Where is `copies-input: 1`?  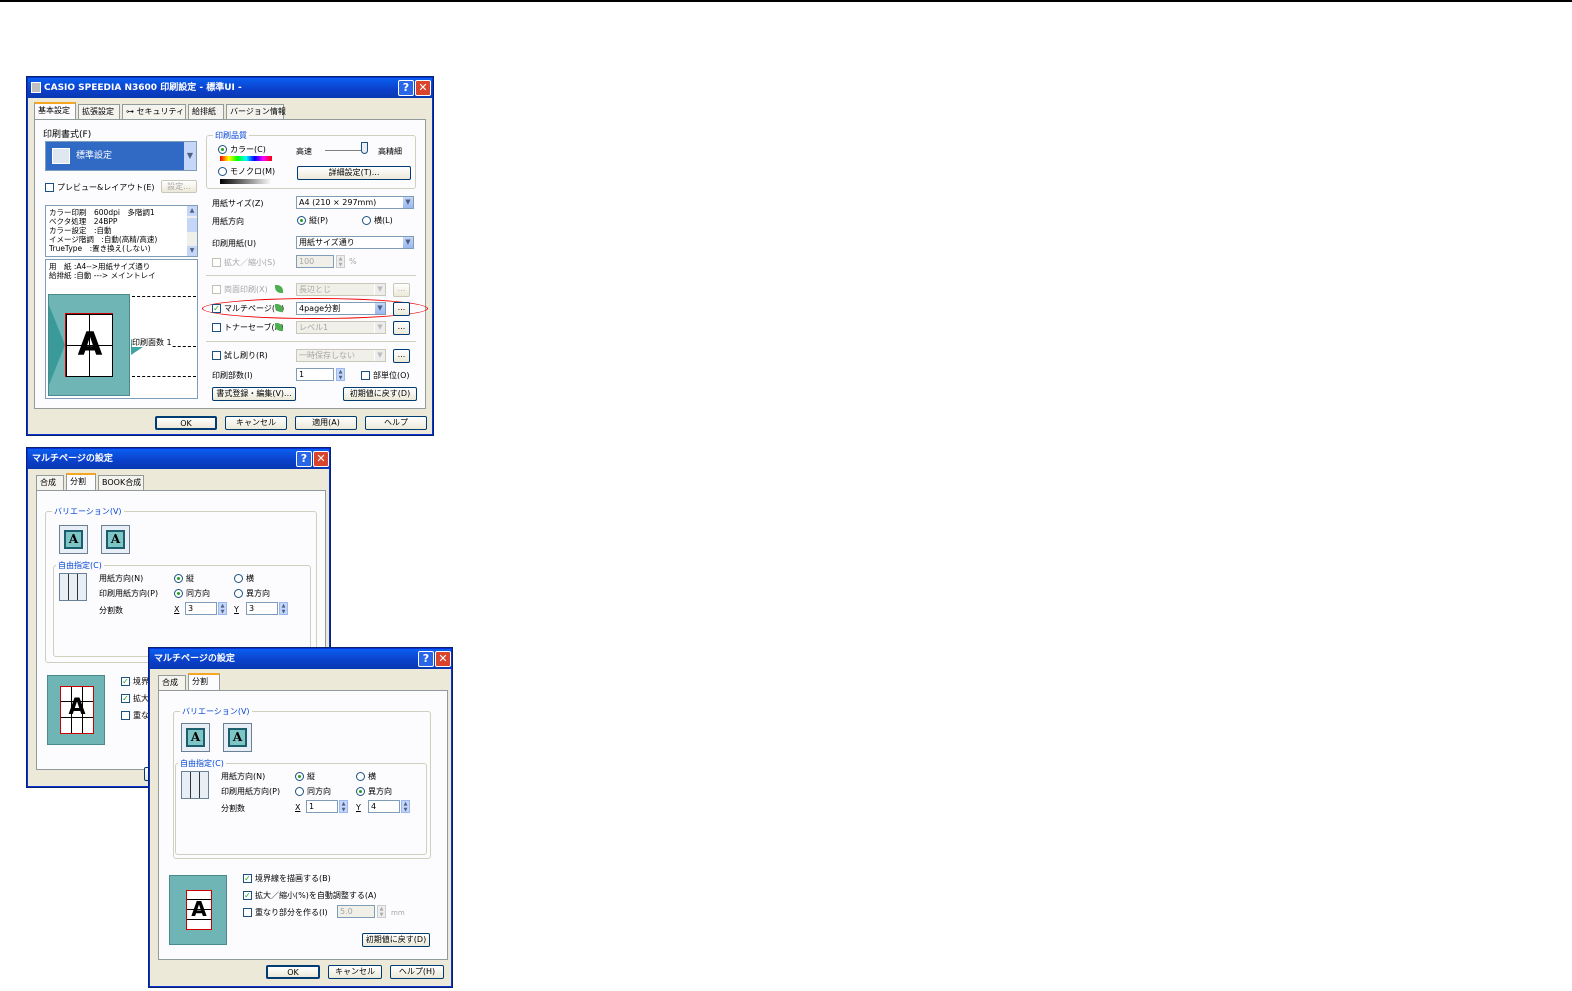
copies-input: 1 is located at coordinates (315, 374).